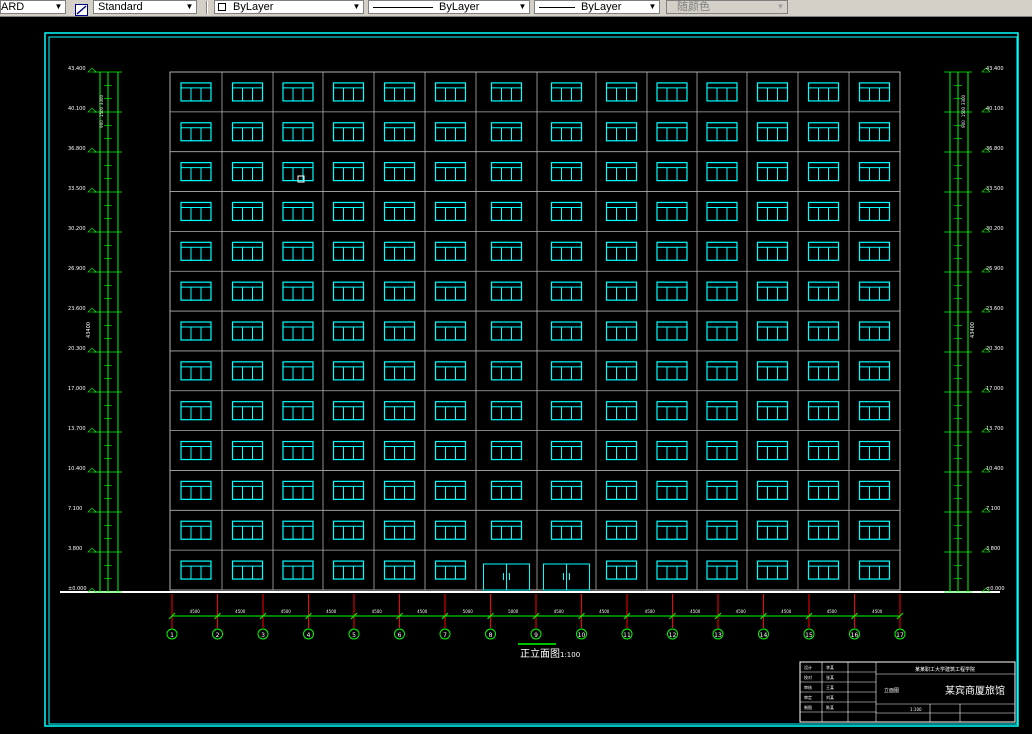  Describe the element at coordinates (459, 7) in the screenshot. I see `linetype-value: ByLayer` at that location.